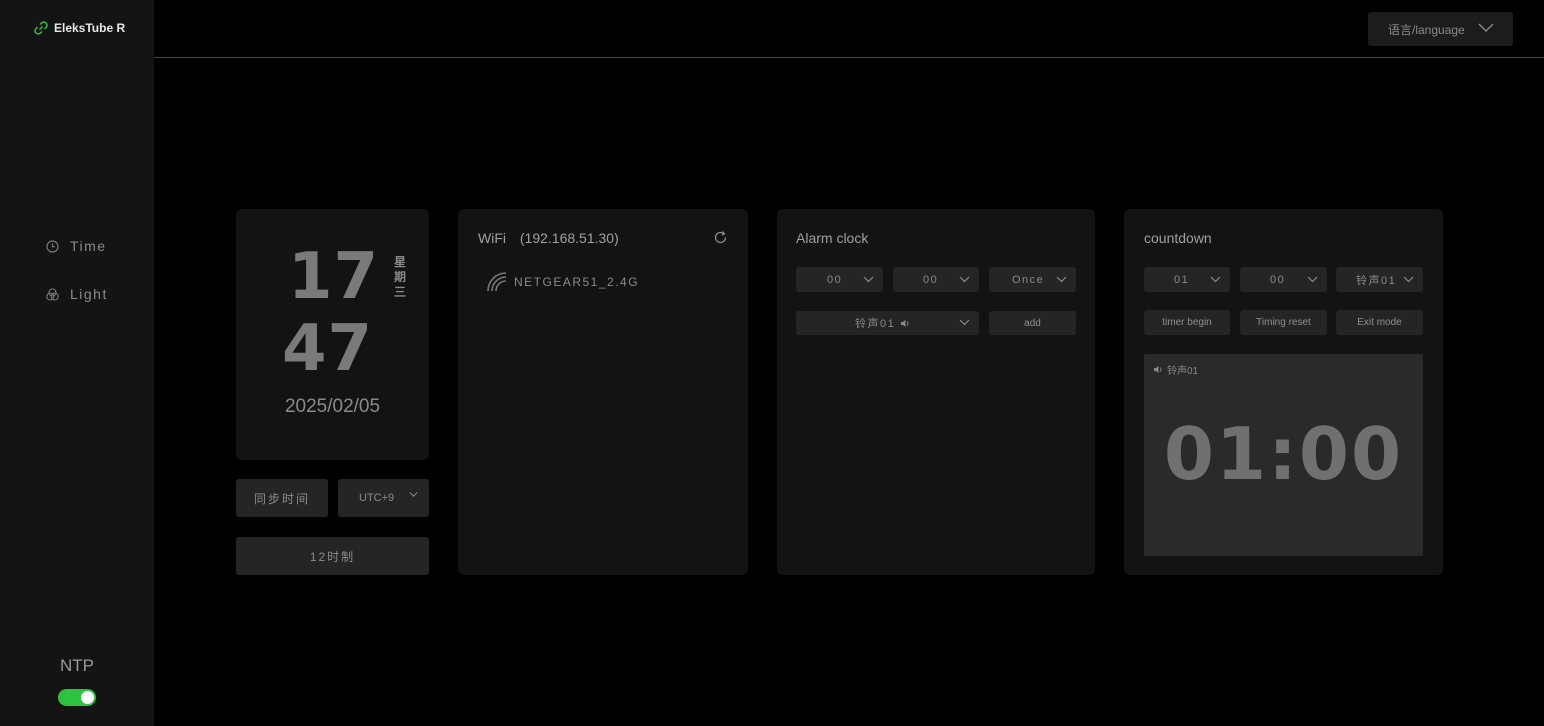 The width and height of the screenshot is (1544, 726). I want to click on alarm-hour-value: 00, so click(835, 279).